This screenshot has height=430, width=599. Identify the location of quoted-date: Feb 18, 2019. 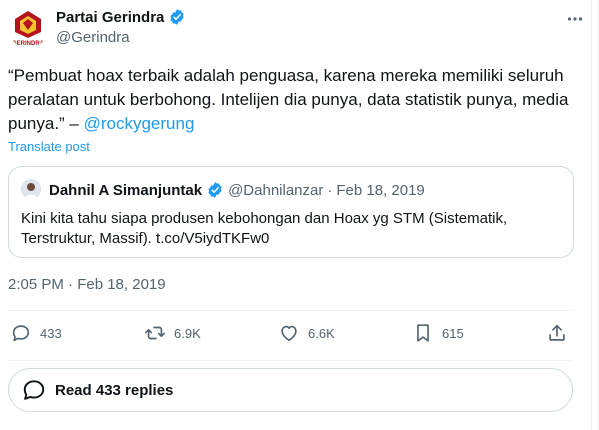
(380, 190).